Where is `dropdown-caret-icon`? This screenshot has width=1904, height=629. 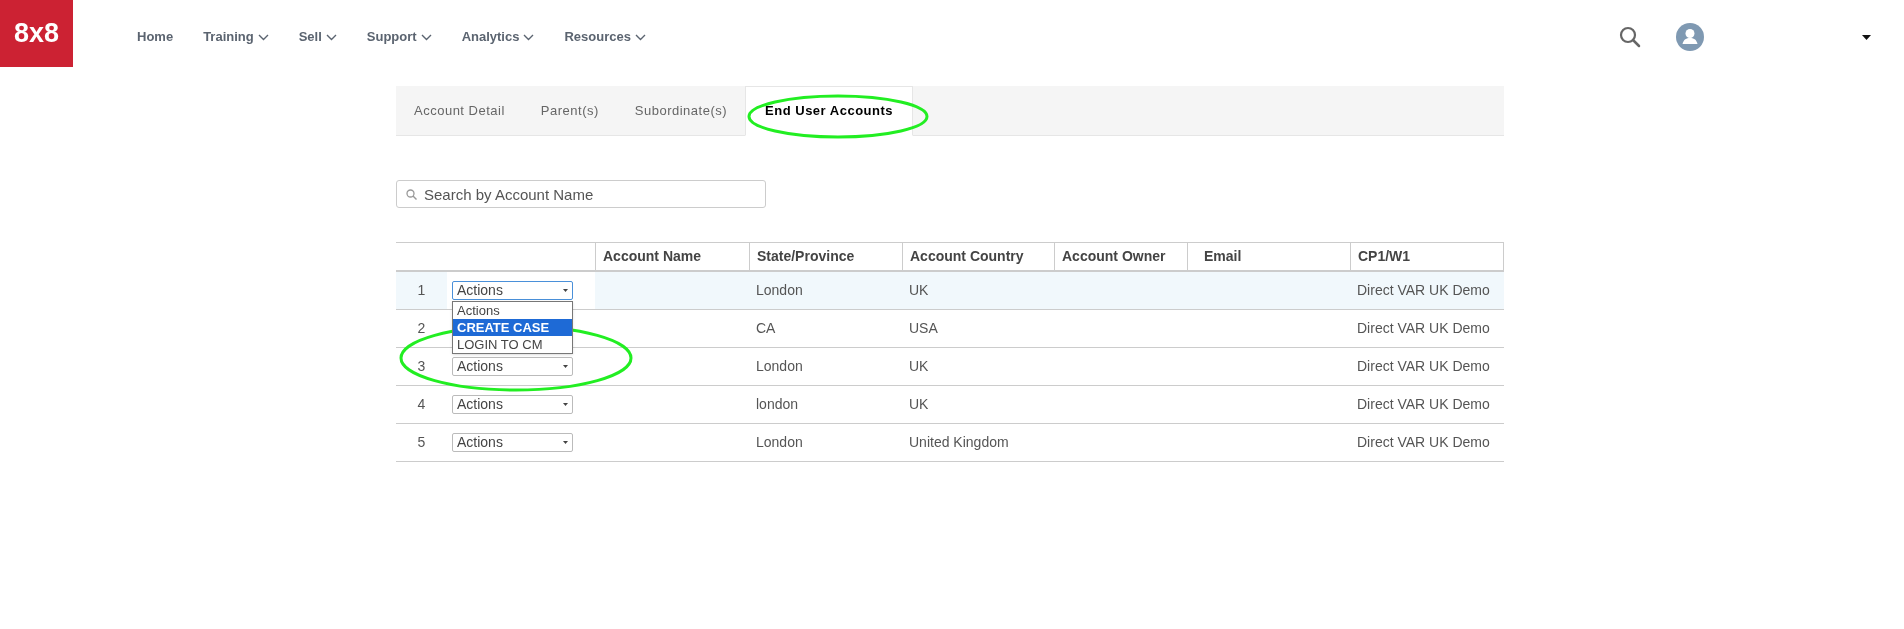
dropdown-caret-icon is located at coordinates (1866, 37).